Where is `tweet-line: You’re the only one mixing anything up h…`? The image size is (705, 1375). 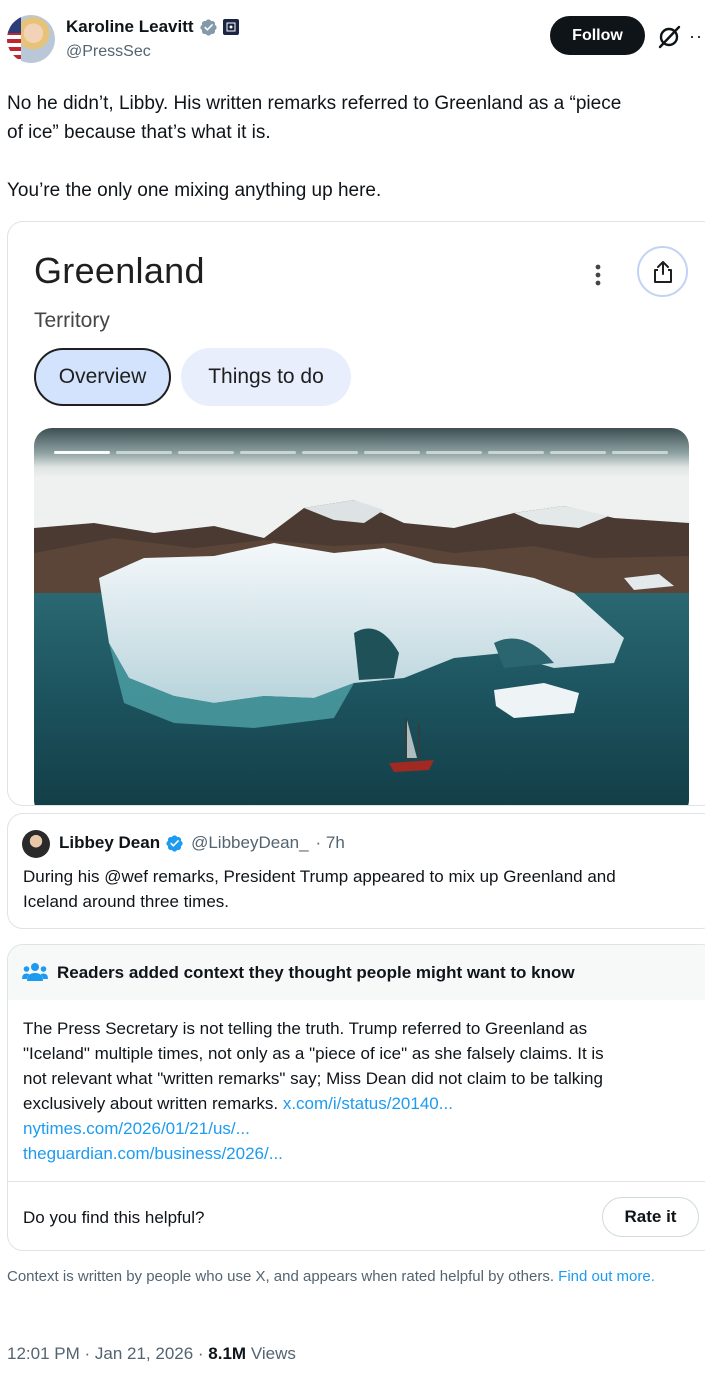
tweet-line: You’re the only one mixing anything up h… is located at coordinates (194, 190).